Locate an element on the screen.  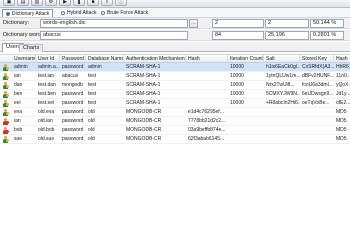
cell-user-id: old.sue is located at coordinates (46, 139).